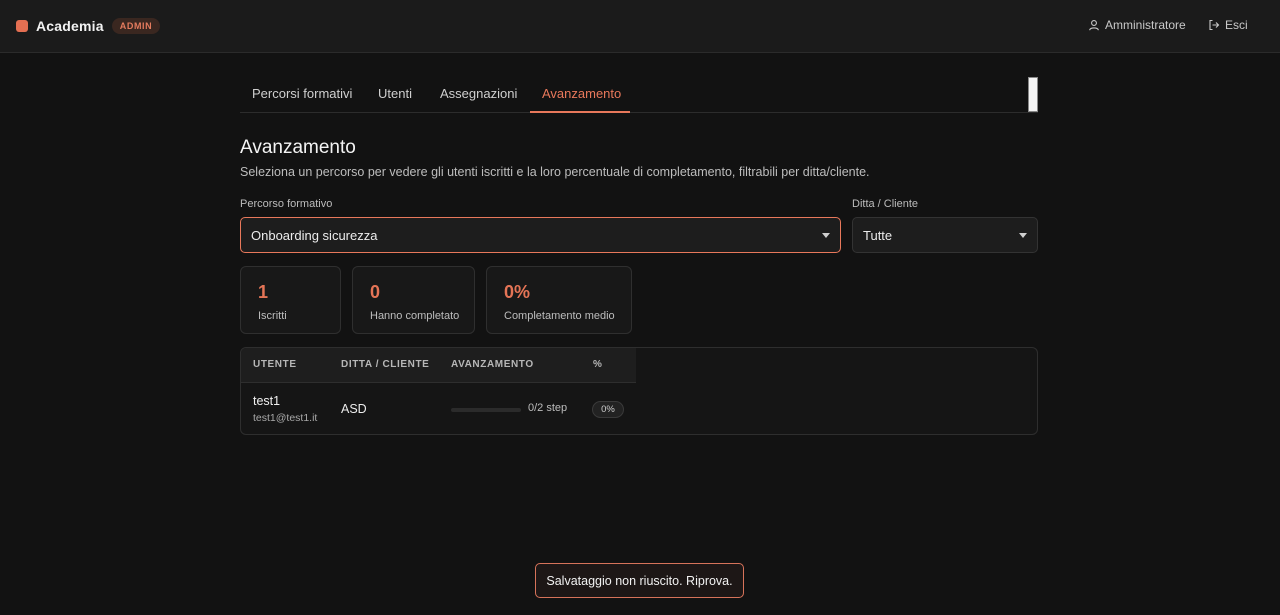 Image resolution: width=1280 pixels, height=615 pixels. Describe the element at coordinates (354, 409) in the screenshot. I see `company-name: ASD` at that location.